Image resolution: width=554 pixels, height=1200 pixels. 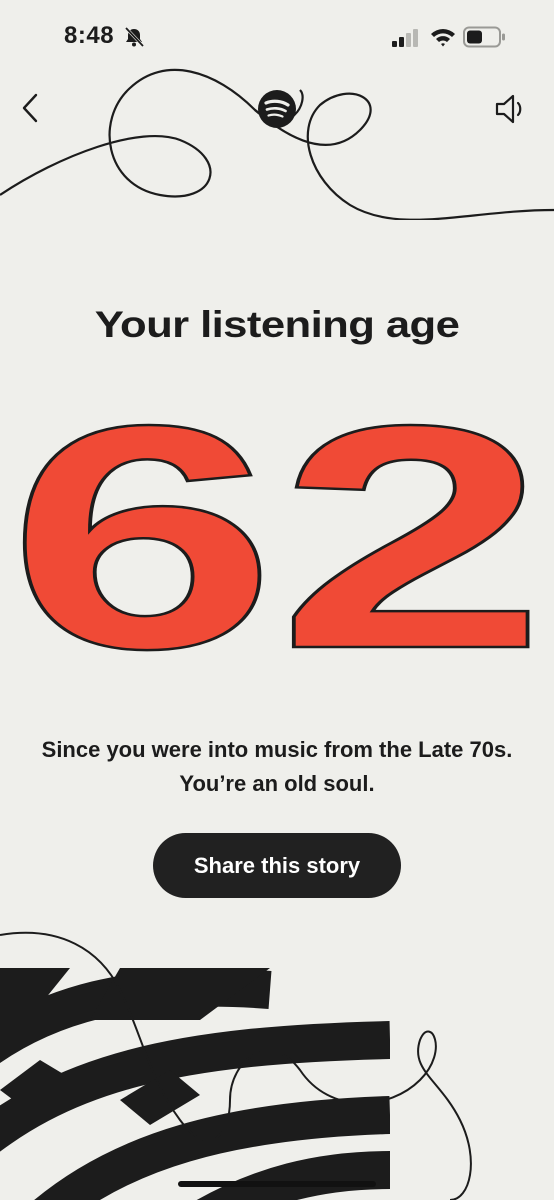 I want to click on sound-toggle-button, so click(x=512, y=109).